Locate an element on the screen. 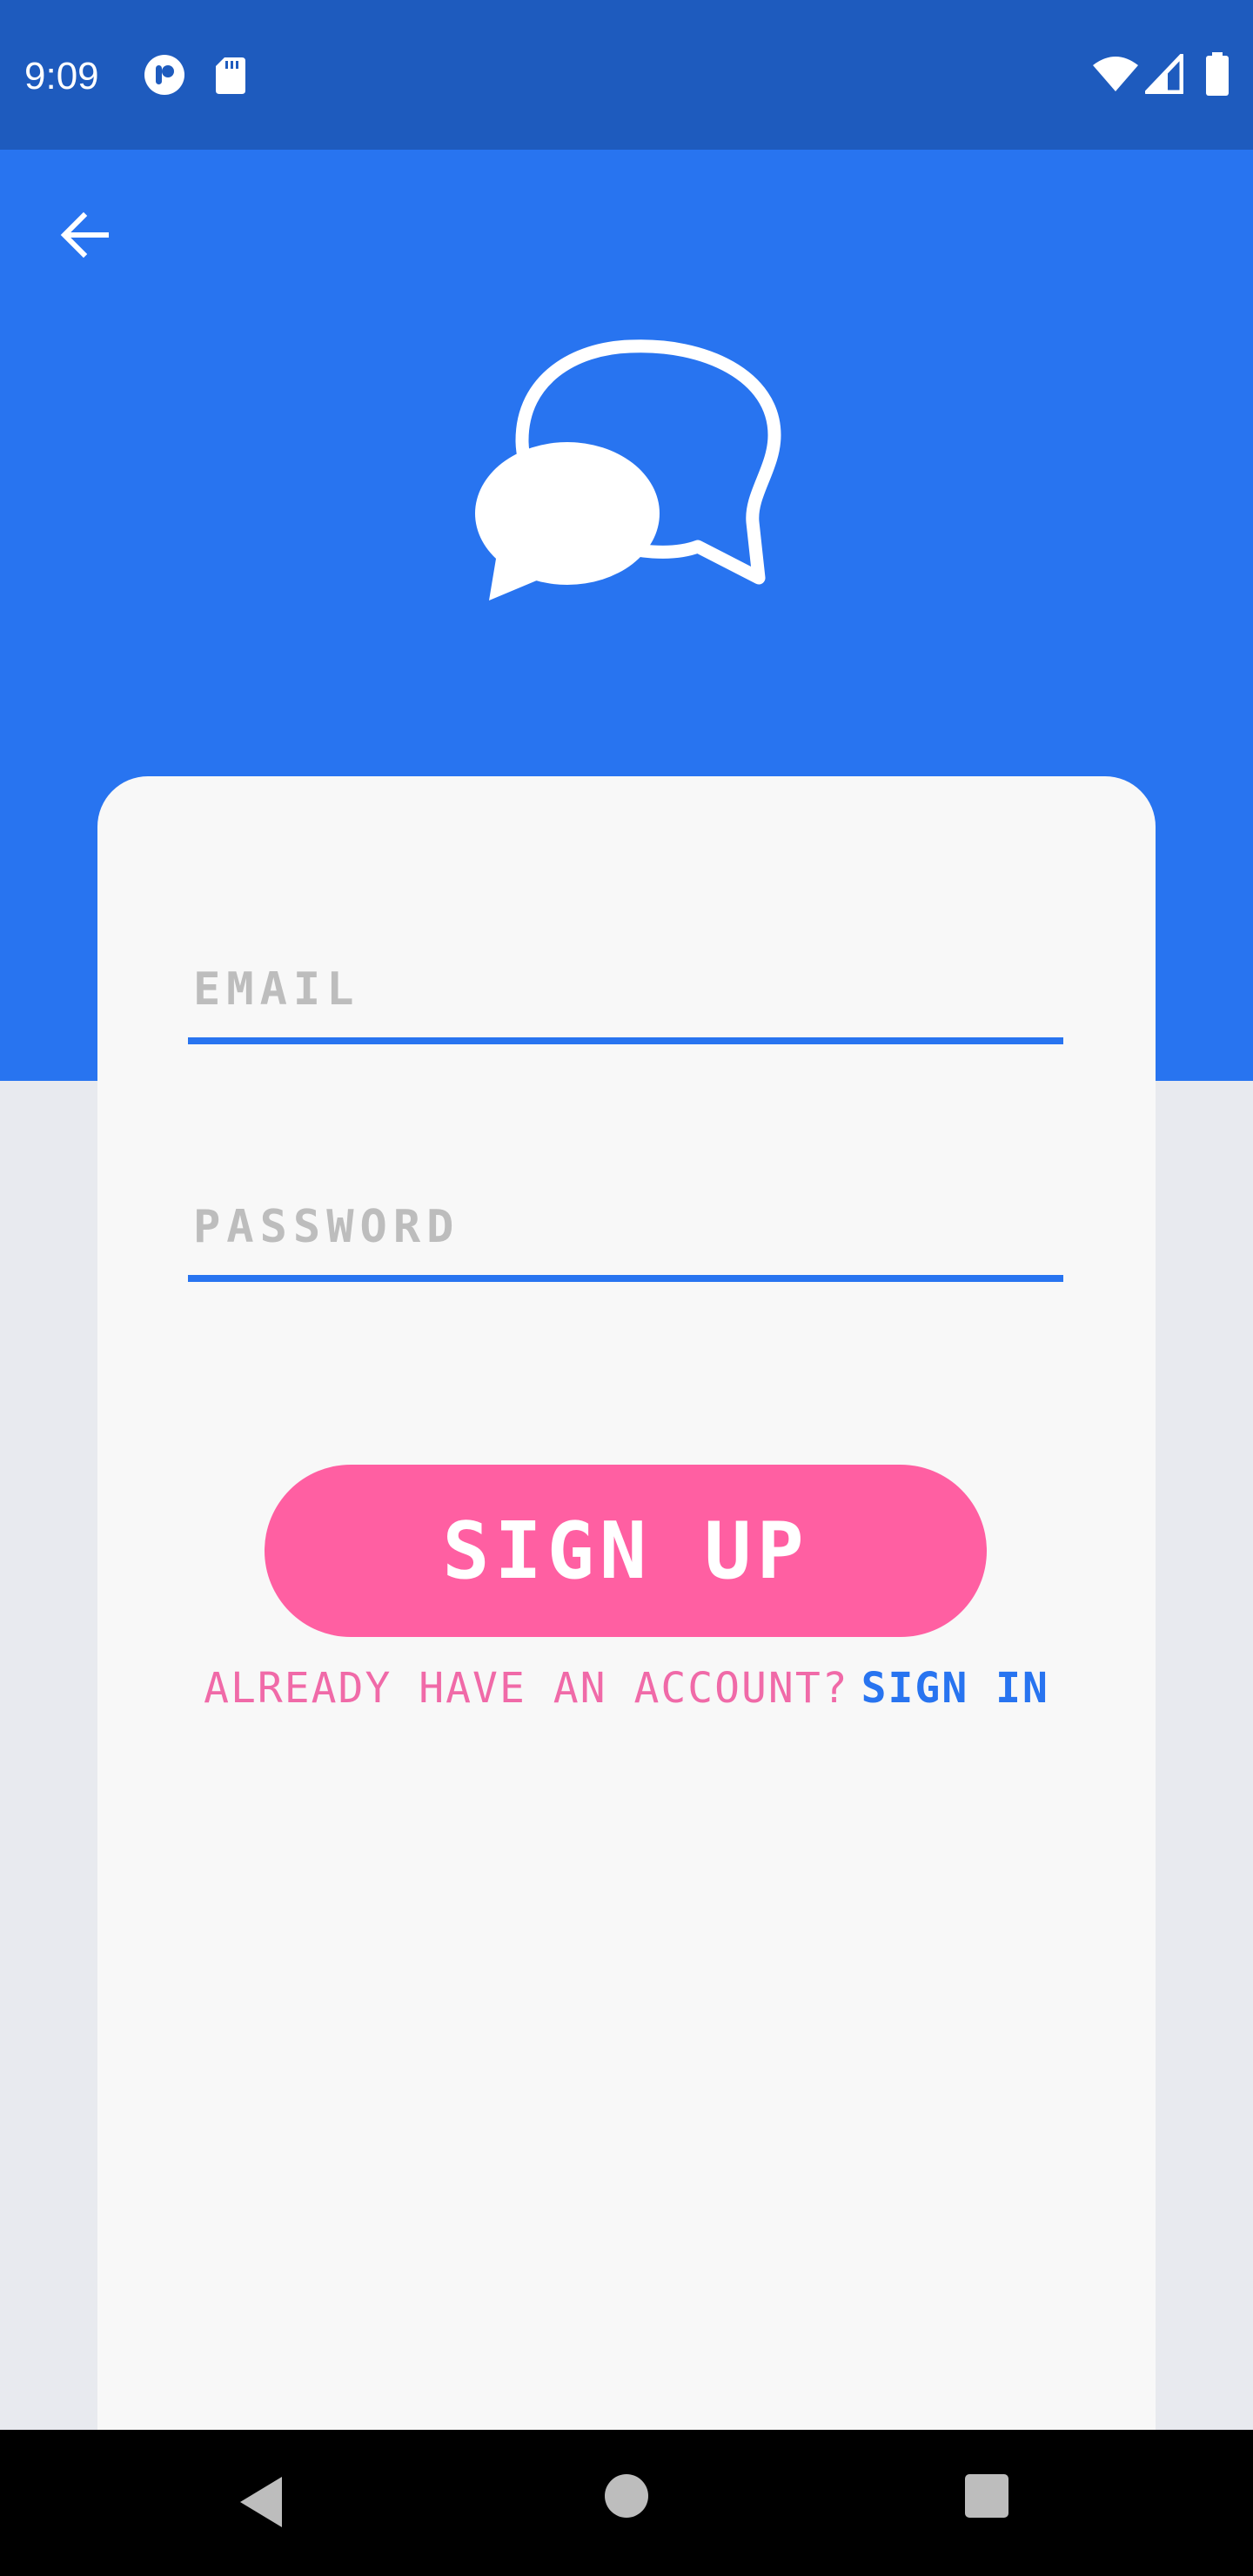 The height and width of the screenshot is (2576, 1253). navigation-bar is located at coordinates (626, 2503).